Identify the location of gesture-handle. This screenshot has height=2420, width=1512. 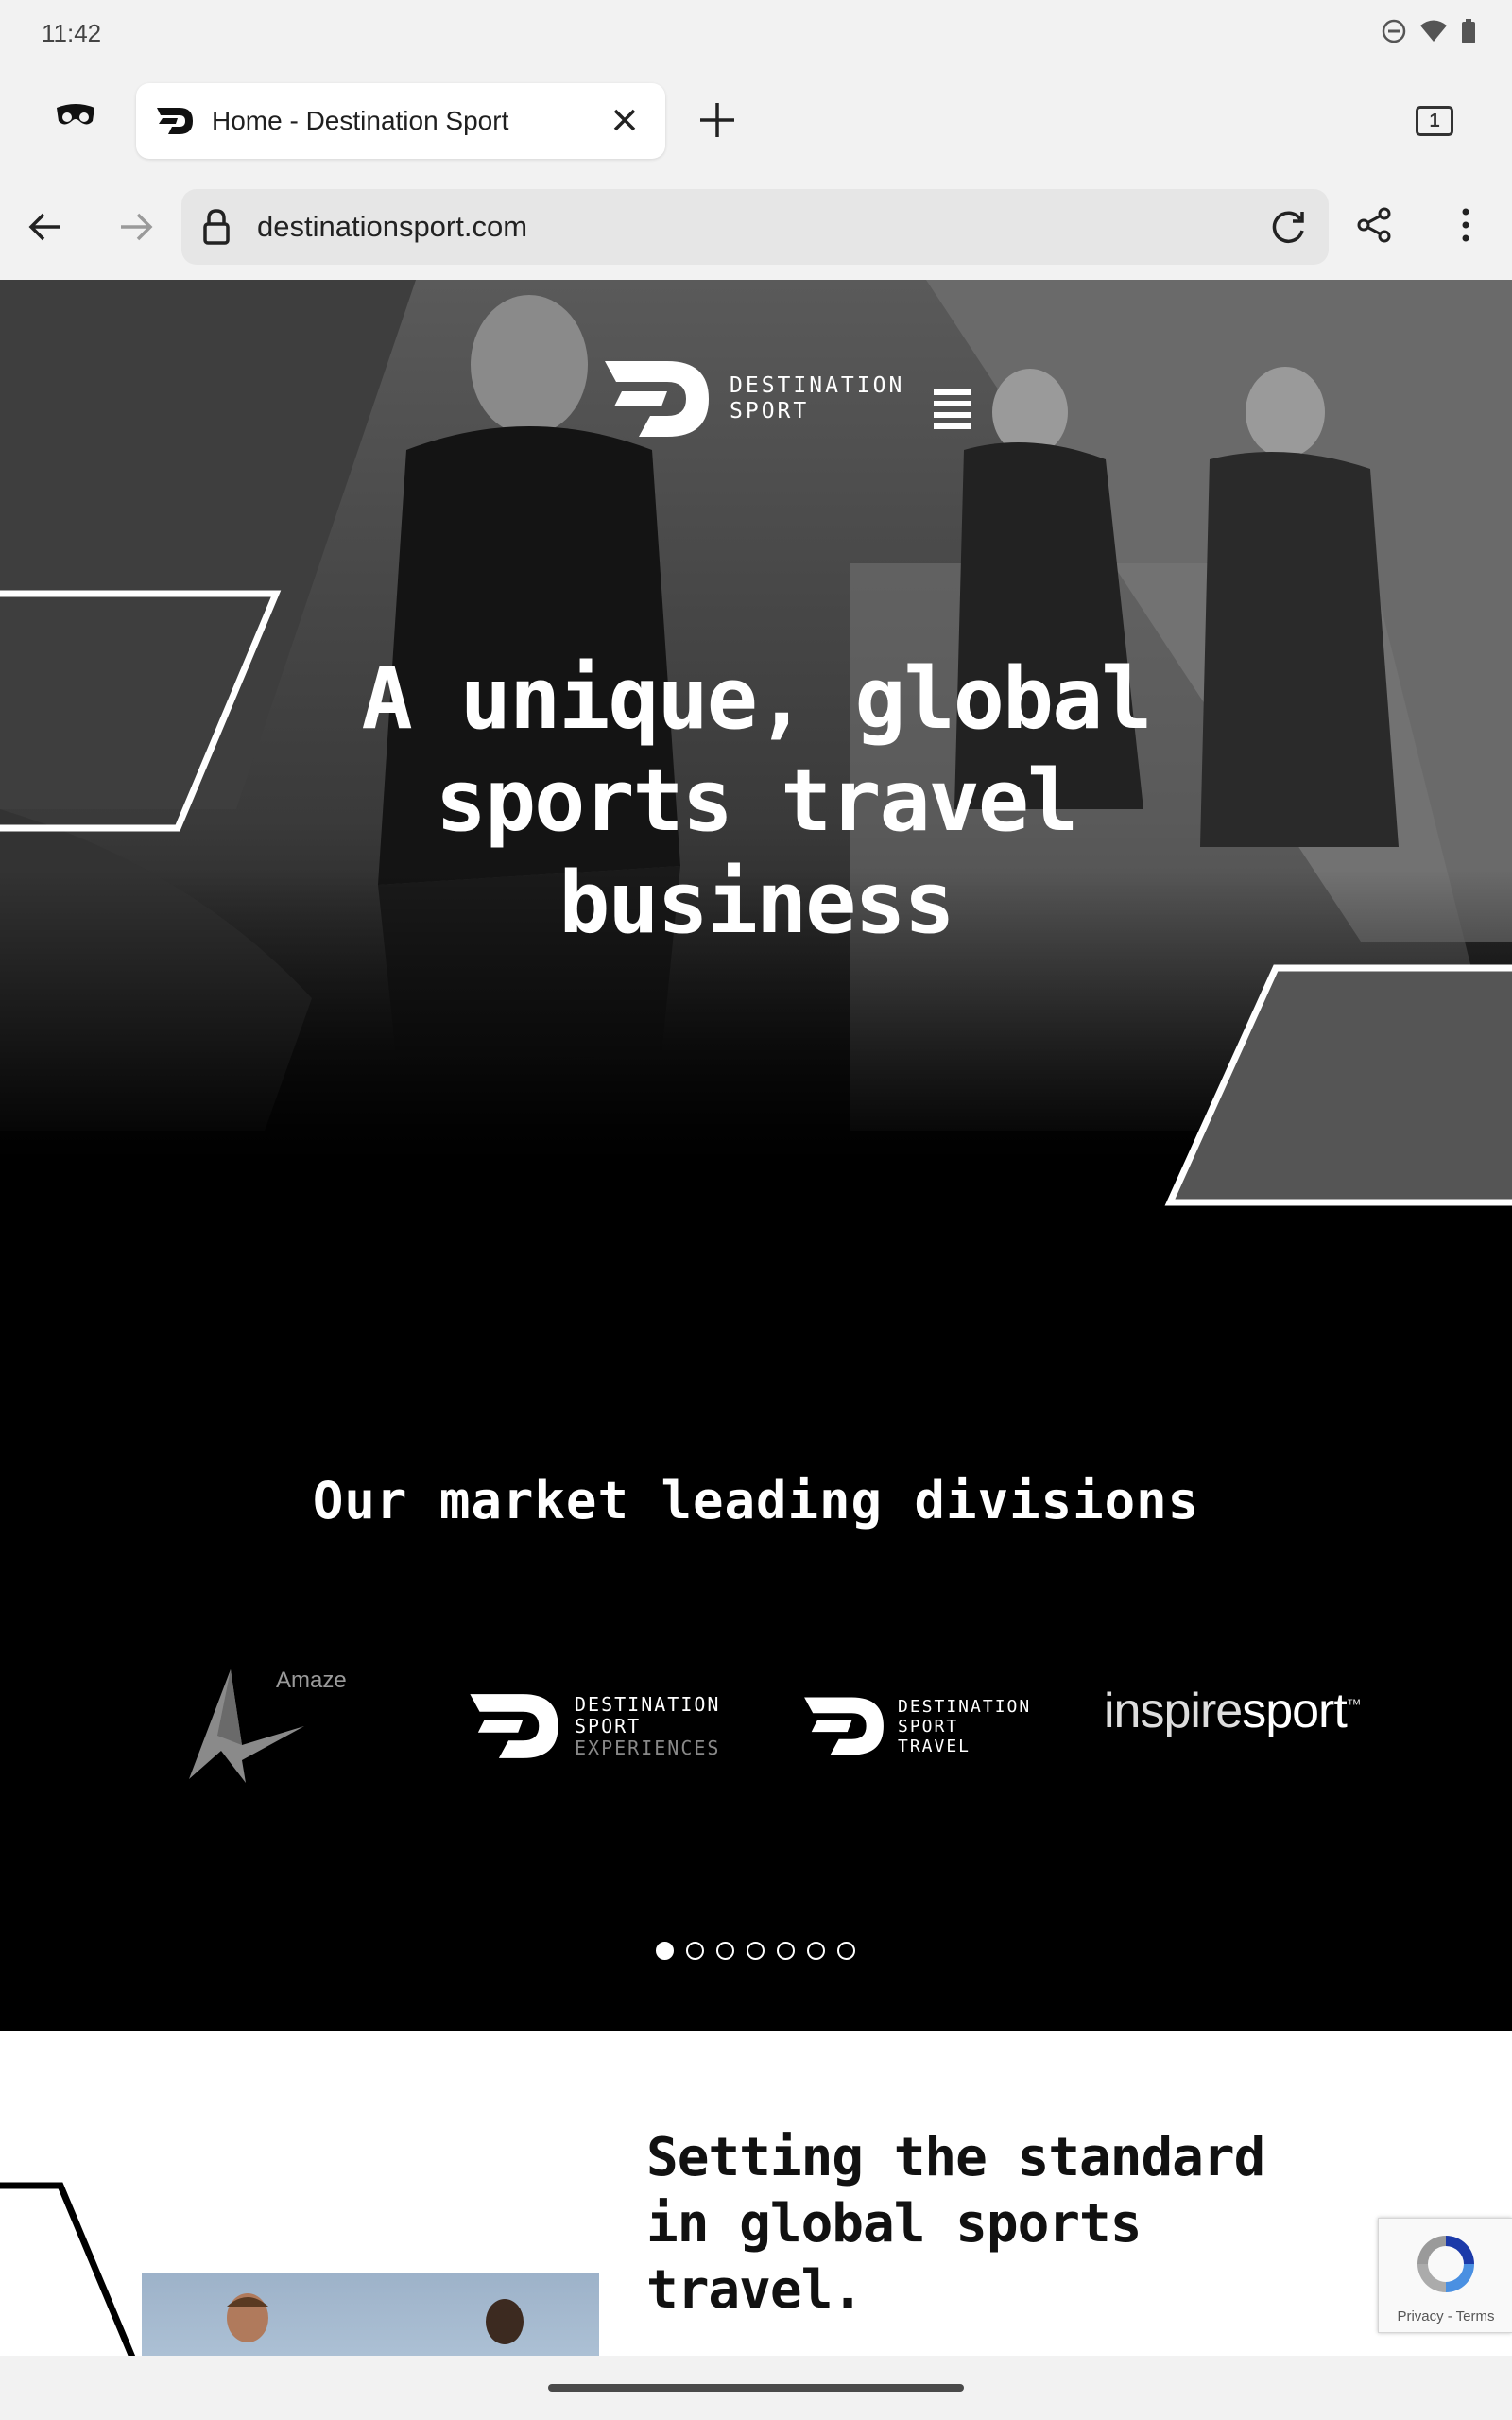
(756, 2388).